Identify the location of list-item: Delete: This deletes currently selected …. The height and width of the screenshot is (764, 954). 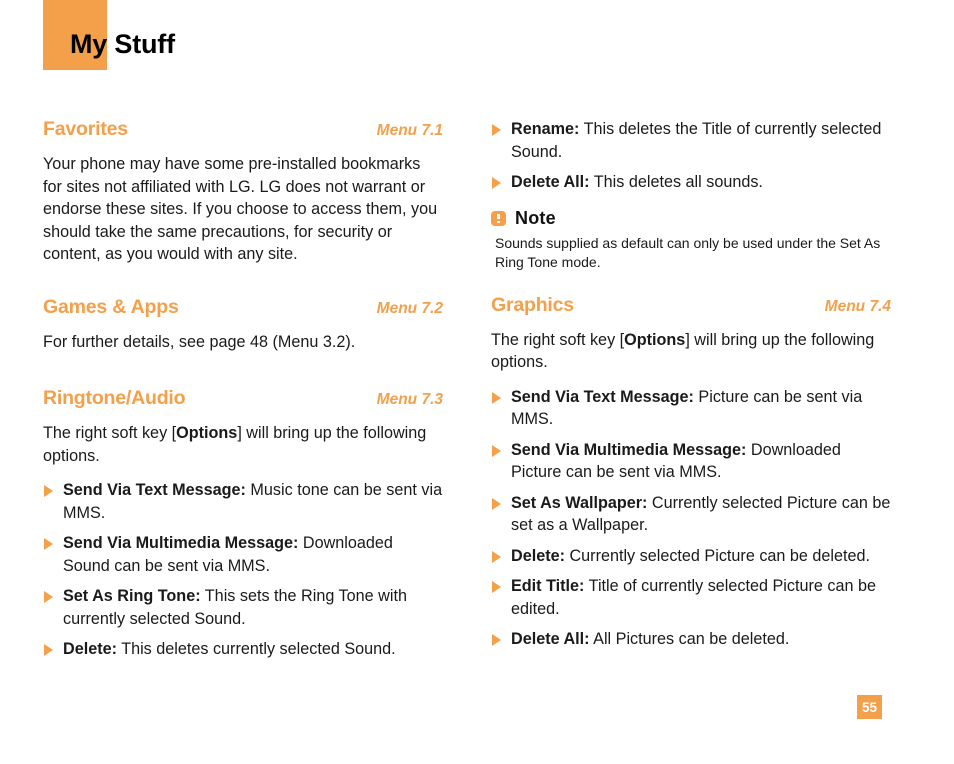
(243, 649).